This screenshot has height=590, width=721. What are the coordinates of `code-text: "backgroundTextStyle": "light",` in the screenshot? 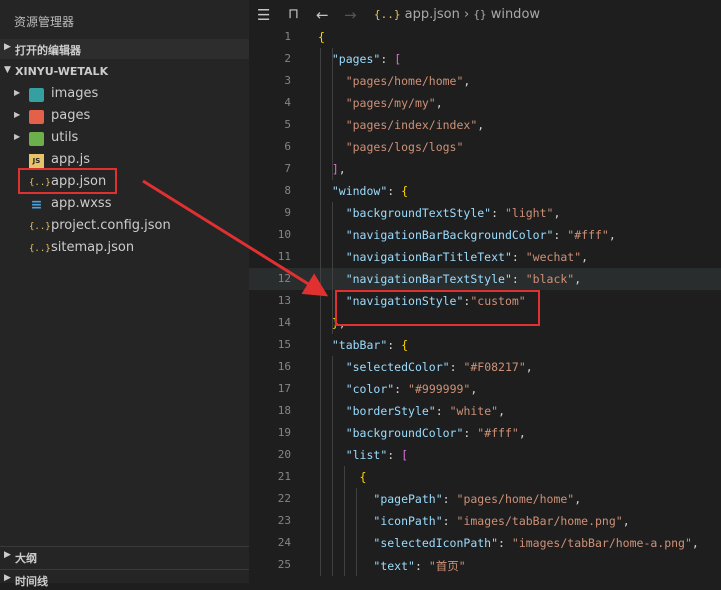 It's located at (453, 213).